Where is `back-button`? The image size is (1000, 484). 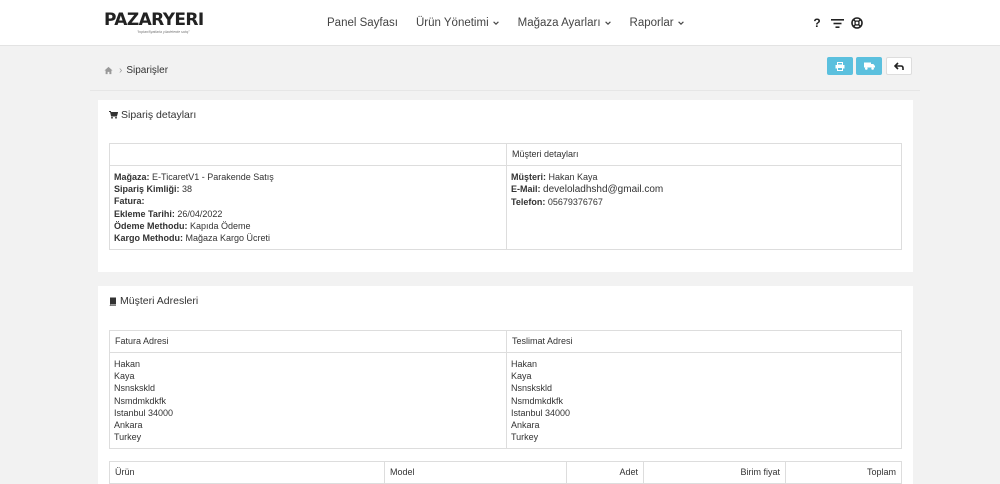
back-button is located at coordinates (899, 66).